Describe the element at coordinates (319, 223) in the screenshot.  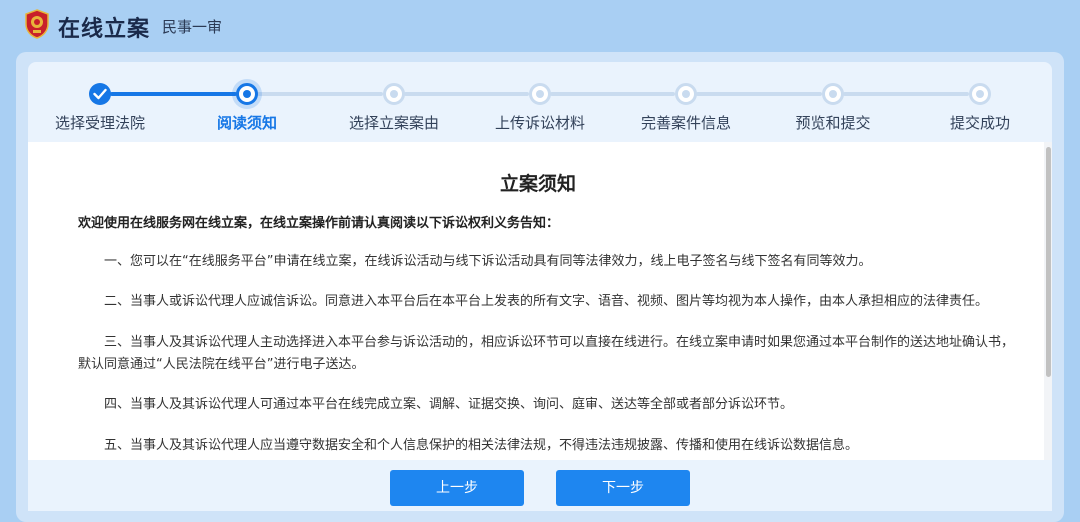
I see `notice-intro: 欢迎使用在线服务网在线立案，在线立案操作前请认真阅读以下诉讼权利义务告知：` at that location.